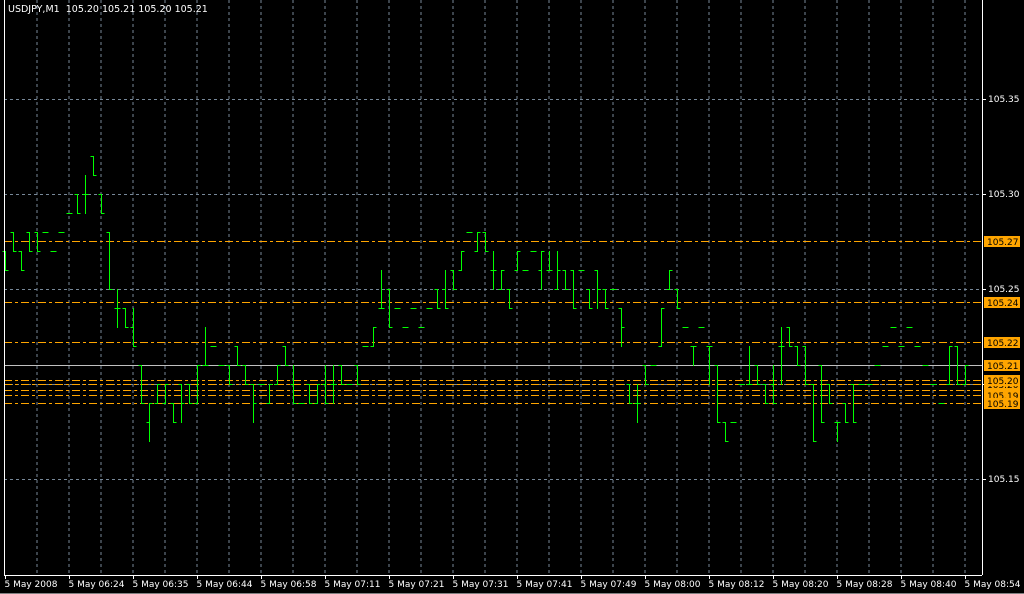 Image resolution: width=1024 pixels, height=594 pixels. I want to click on time-label: 5 May 07:31, so click(481, 585).